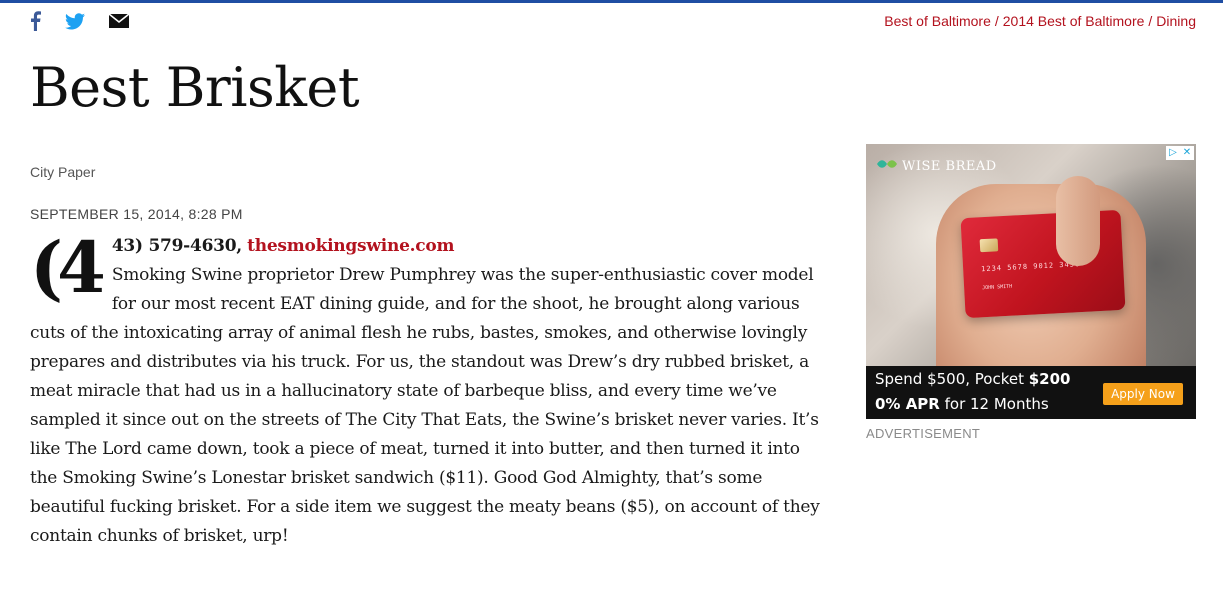 This screenshot has width=1223, height=595. What do you see at coordinates (68, 267) in the screenshot?
I see `drop-cap: (4` at bounding box center [68, 267].